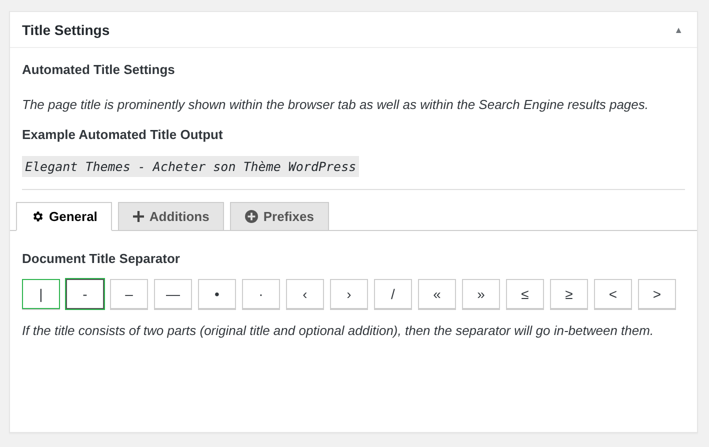 The width and height of the screenshot is (709, 447). I want to click on description: The page title is prominently shown within the browser tab as well as within the Search Engine results pages., so click(336, 105).